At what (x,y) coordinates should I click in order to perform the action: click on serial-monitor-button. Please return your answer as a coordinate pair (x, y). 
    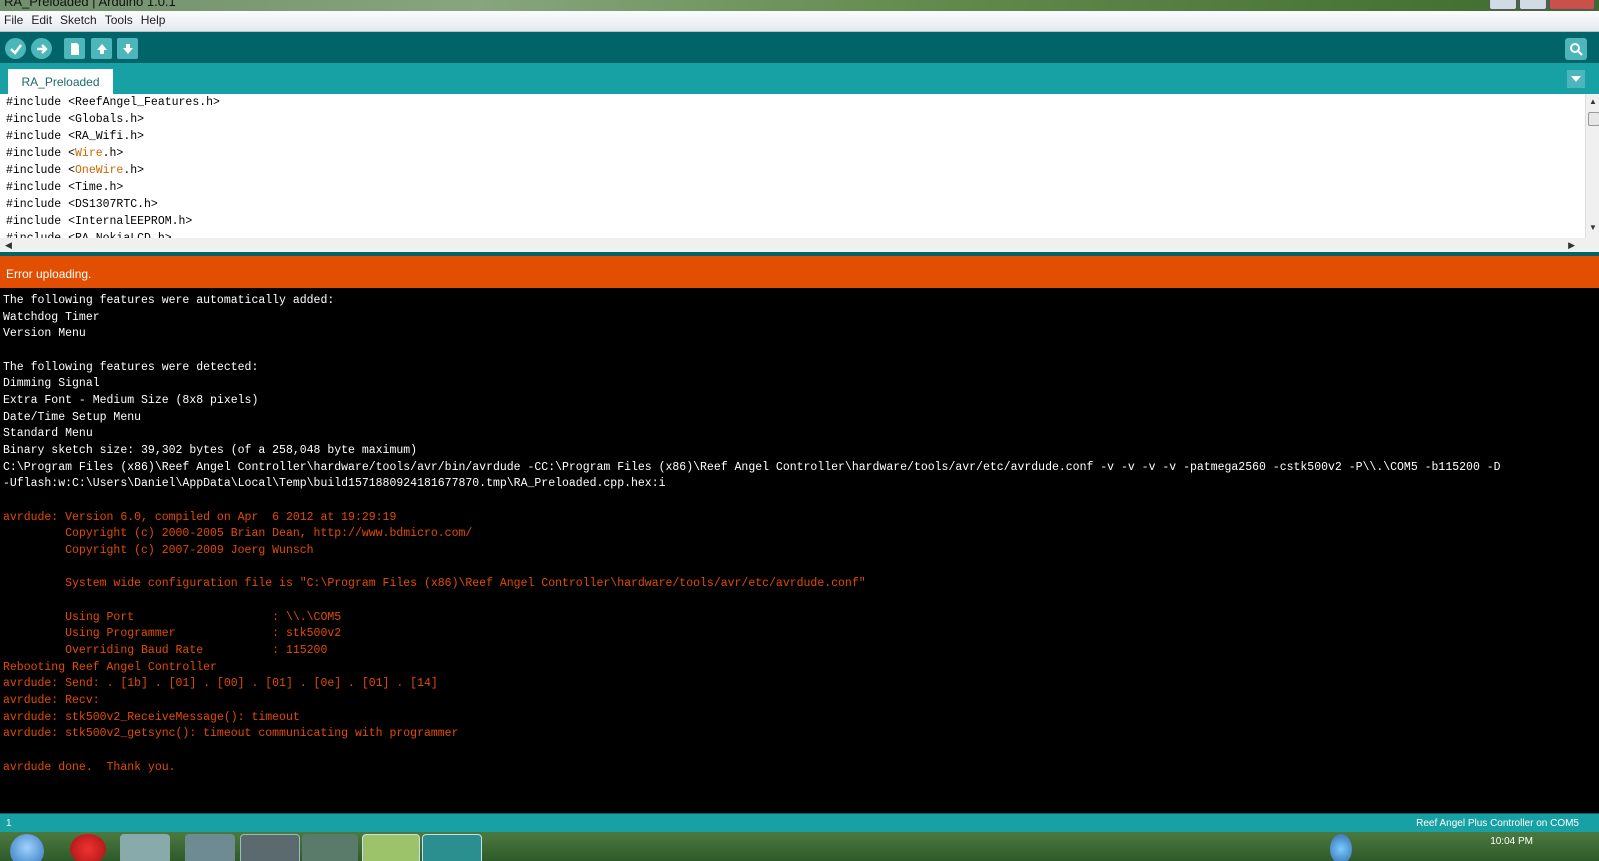
    Looking at the image, I should click on (1576, 49).